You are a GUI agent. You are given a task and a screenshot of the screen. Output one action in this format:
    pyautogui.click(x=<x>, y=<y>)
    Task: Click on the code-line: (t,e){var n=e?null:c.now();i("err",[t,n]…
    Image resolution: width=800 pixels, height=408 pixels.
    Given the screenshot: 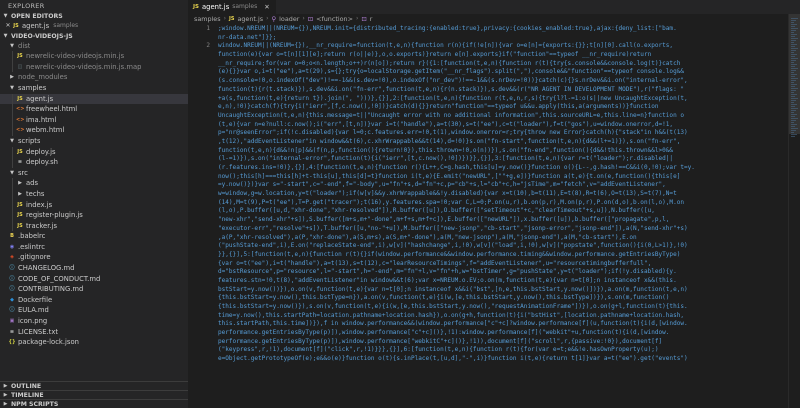 What is the action you would take?
    pyautogui.click(x=446, y=124)
    